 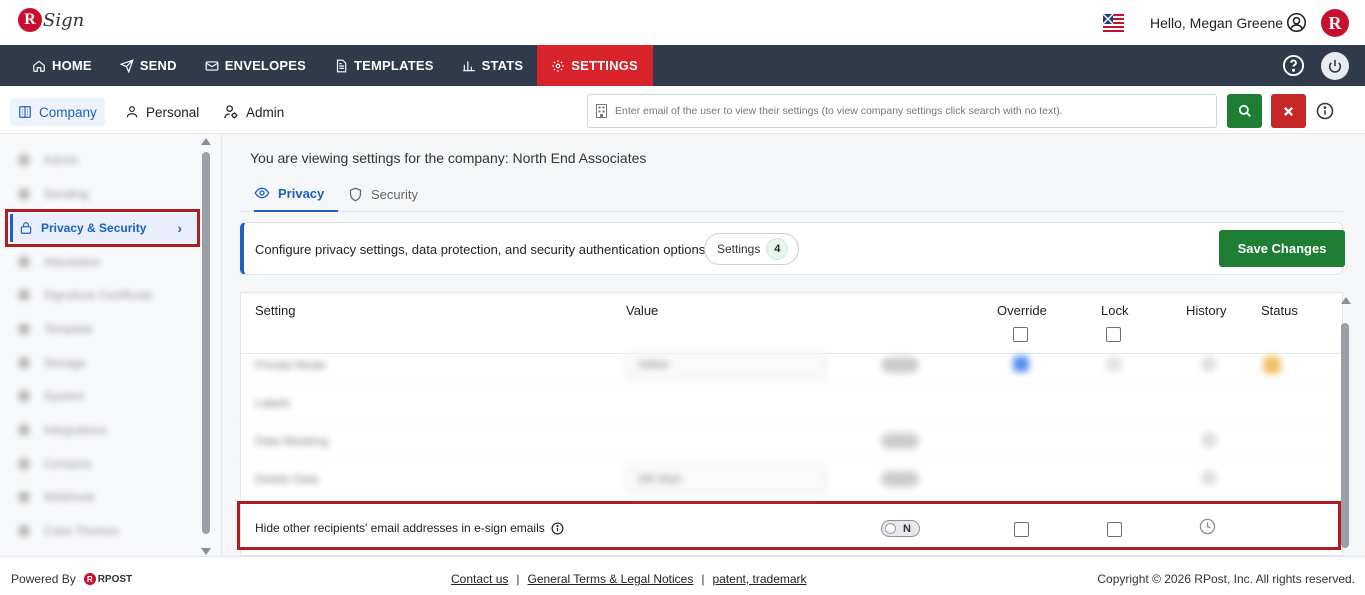 What do you see at coordinates (558, 65) in the screenshot?
I see `gear-icon` at bounding box center [558, 65].